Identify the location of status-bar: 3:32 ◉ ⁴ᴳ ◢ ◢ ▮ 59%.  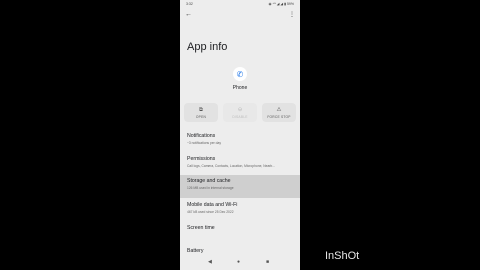
(240, 4).